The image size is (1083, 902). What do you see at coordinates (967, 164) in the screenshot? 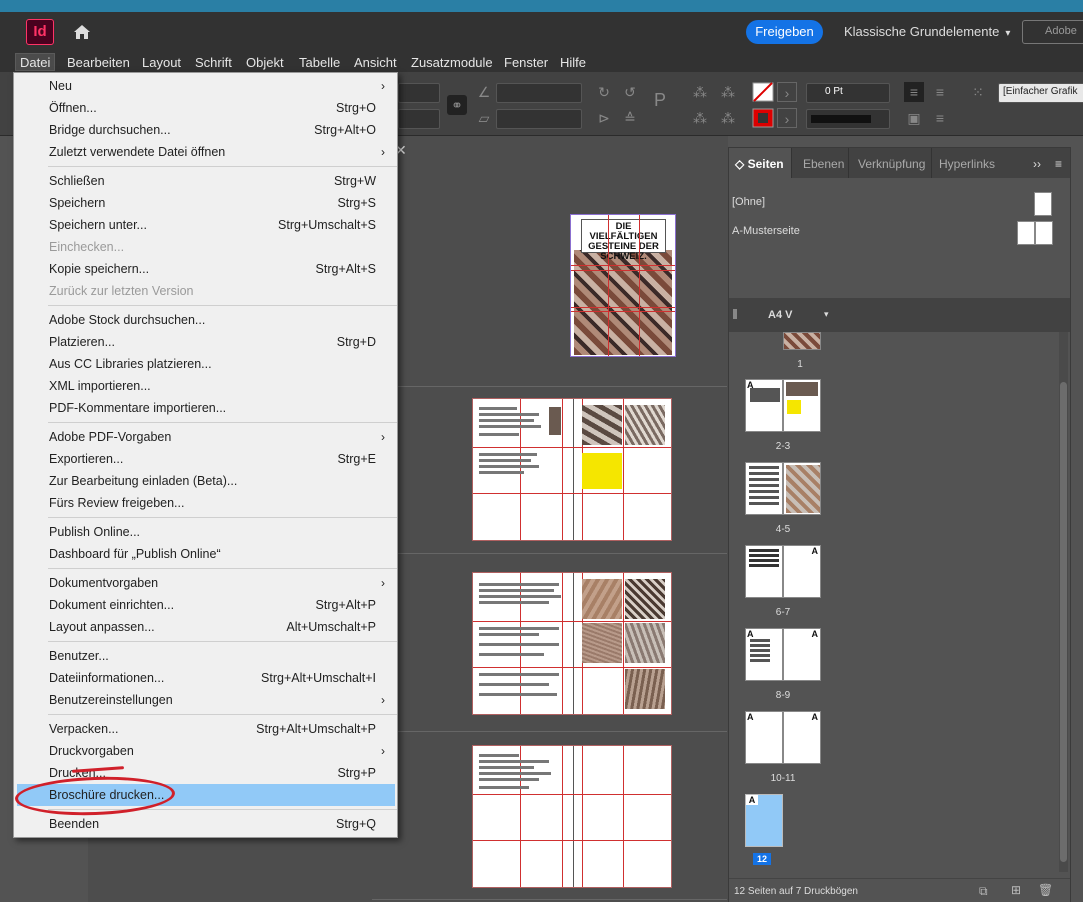
I see `tab-hyperlinks: Hyperlinks` at bounding box center [967, 164].